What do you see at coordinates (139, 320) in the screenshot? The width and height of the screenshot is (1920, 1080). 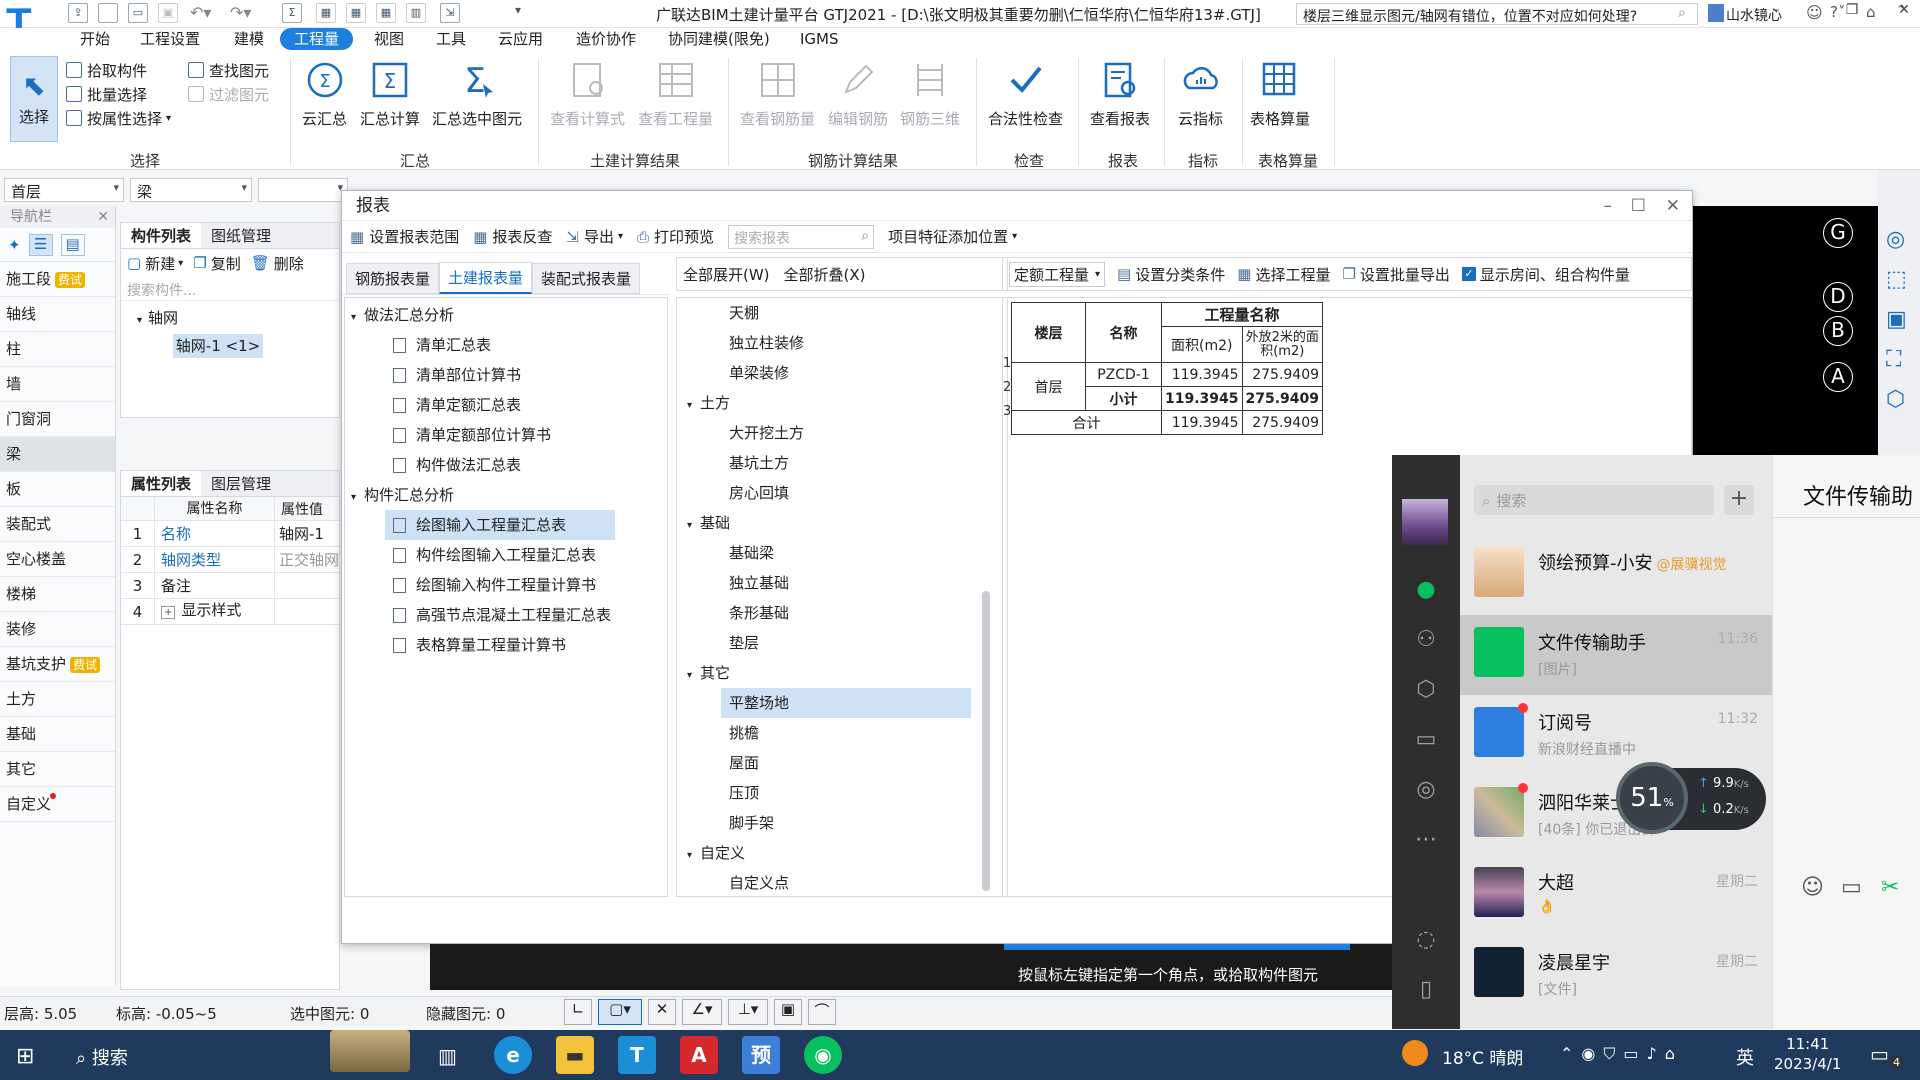 I see `expand-icon: ▾` at bounding box center [139, 320].